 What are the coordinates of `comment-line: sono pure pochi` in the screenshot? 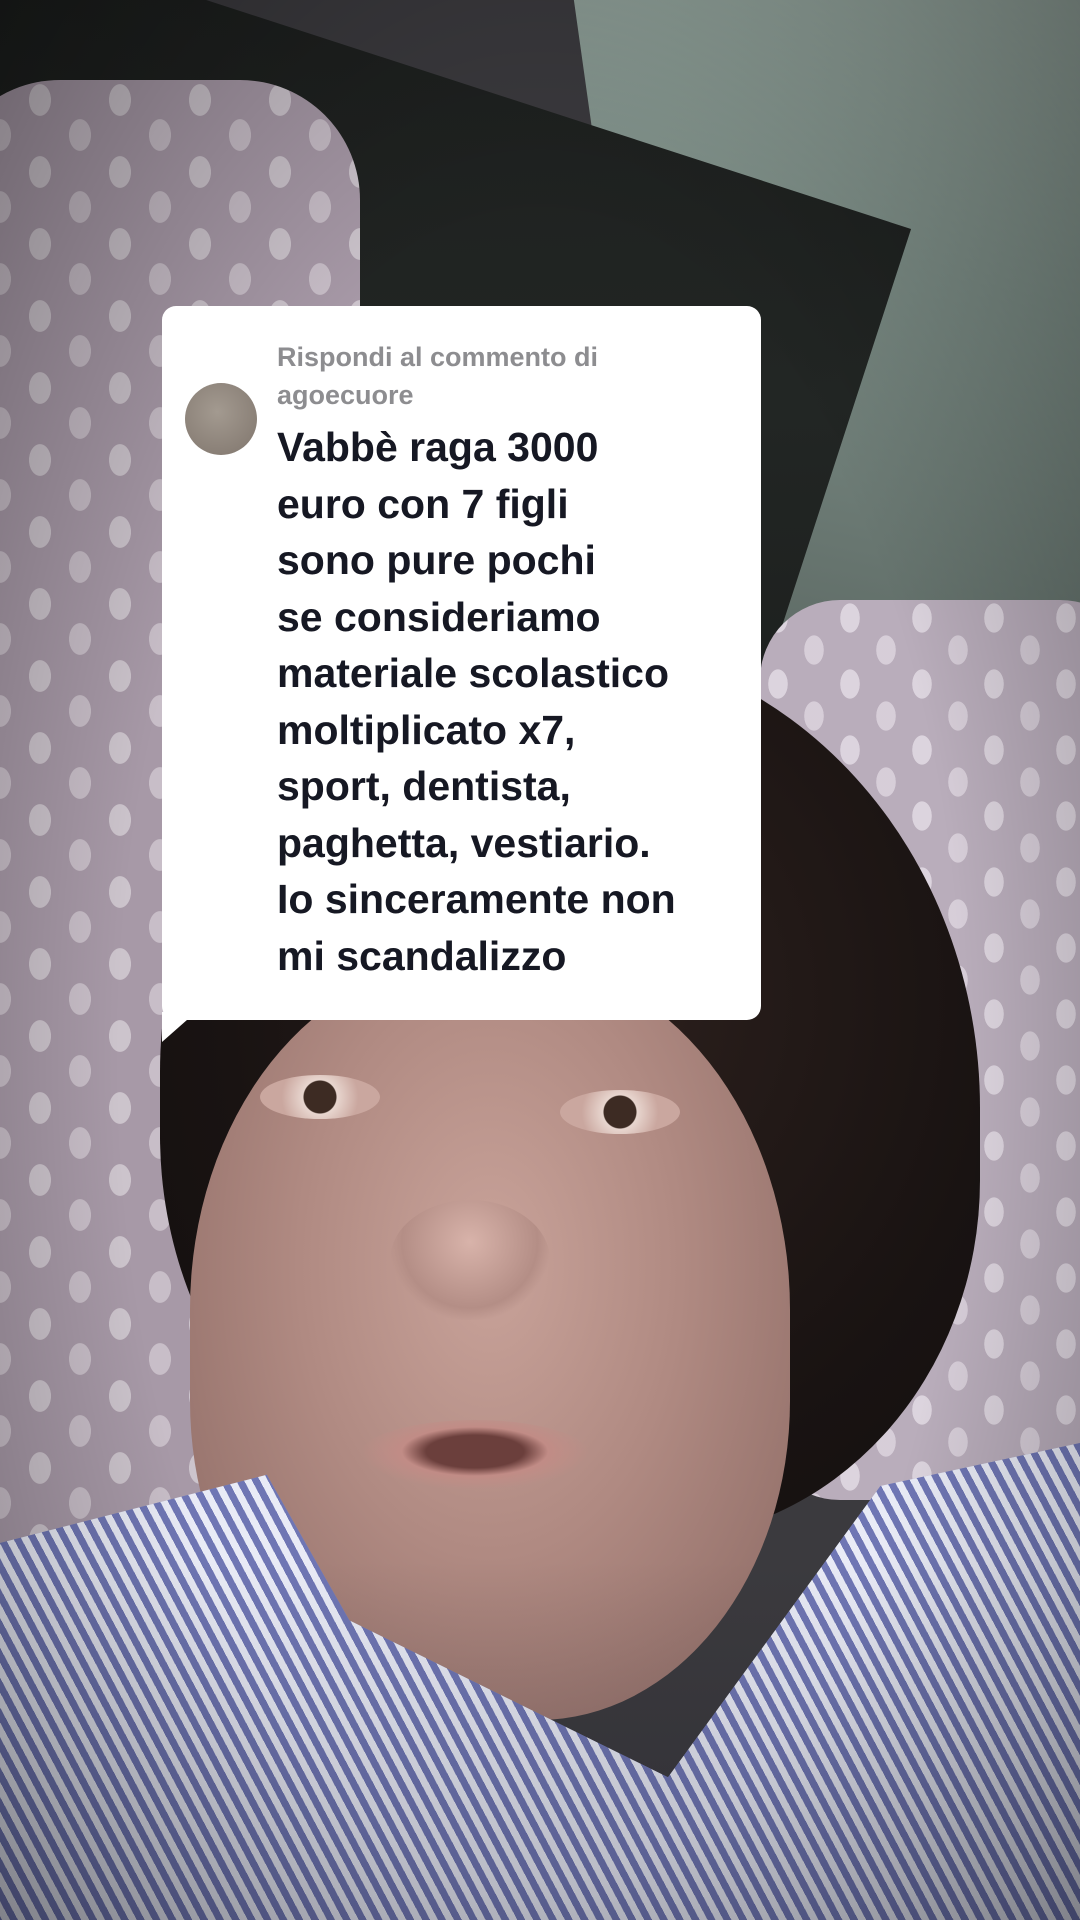 It's located at (436, 560).